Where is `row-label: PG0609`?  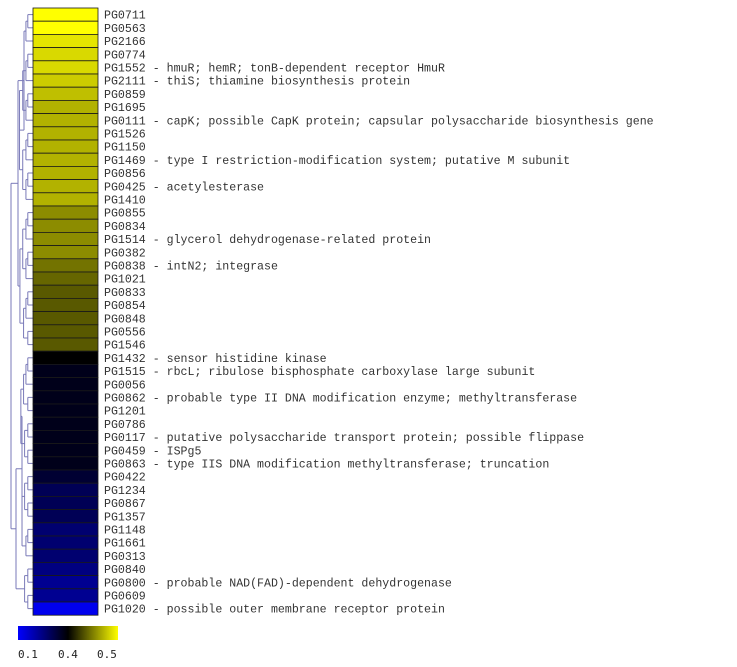
row-label: PG0609 is located at coordinates (125, 597).